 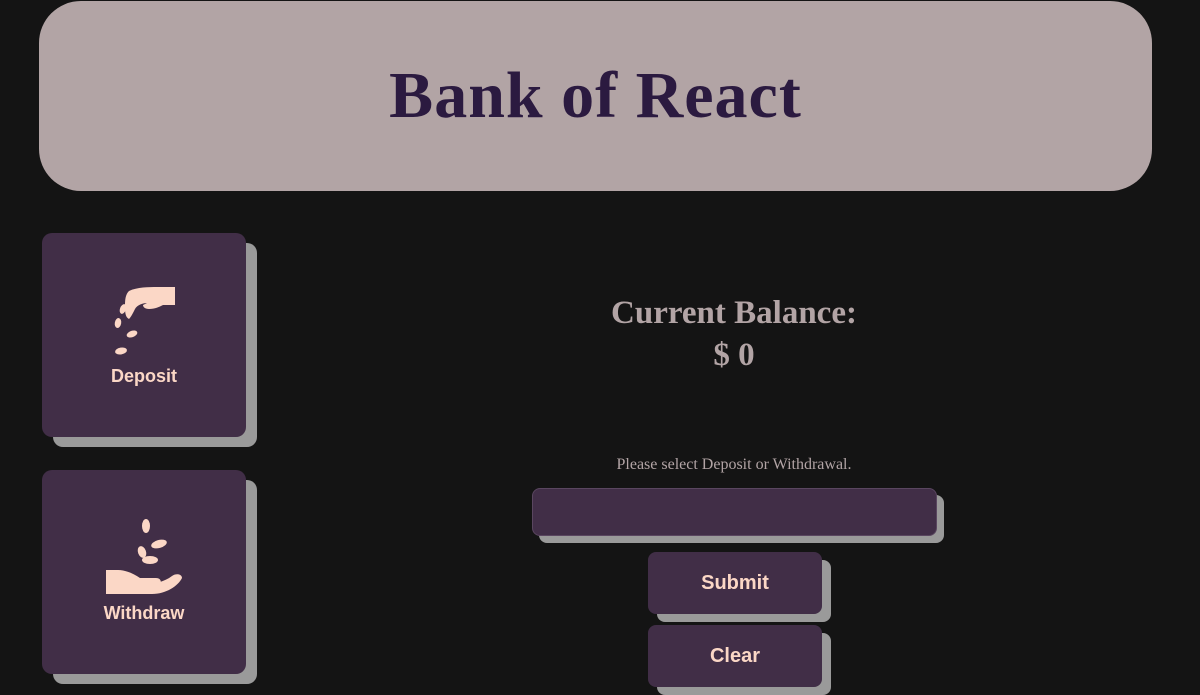 I want to click on form-prompt: Please select Deposit or Withdrawal., so click(x=734, y=464).